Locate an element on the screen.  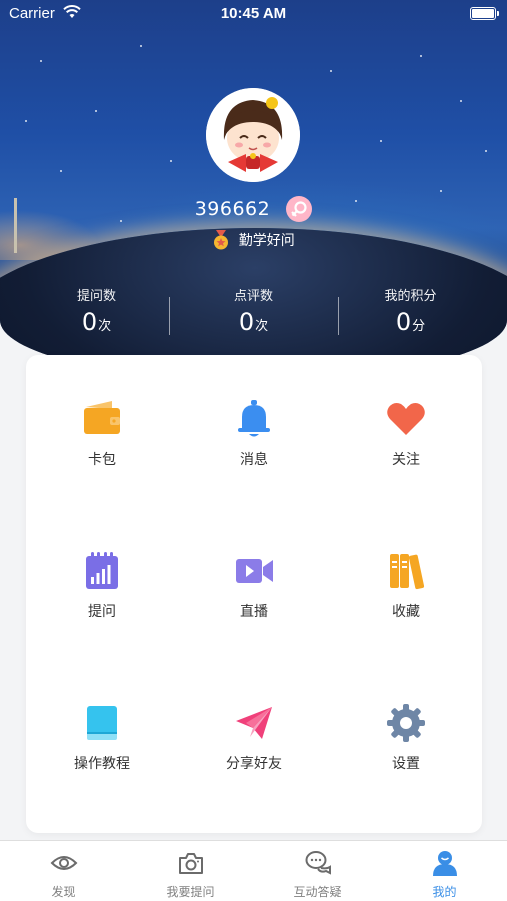
tab-bar: 发现 我要提问 互动答疑 我的 is located at coordinates (253, 870).